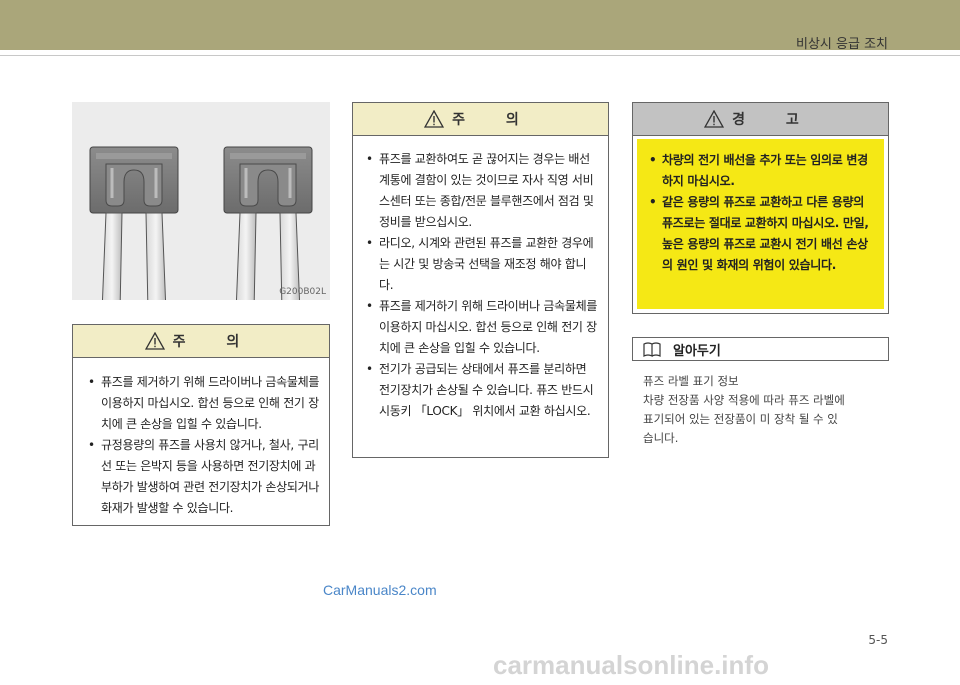  What do you see at coordinates (744, 400) in the screenshot?
I see `note-line: 차량 전장품 사양 적용에 따라 퓨즈 라벨에` at bounding box center [744, 400].